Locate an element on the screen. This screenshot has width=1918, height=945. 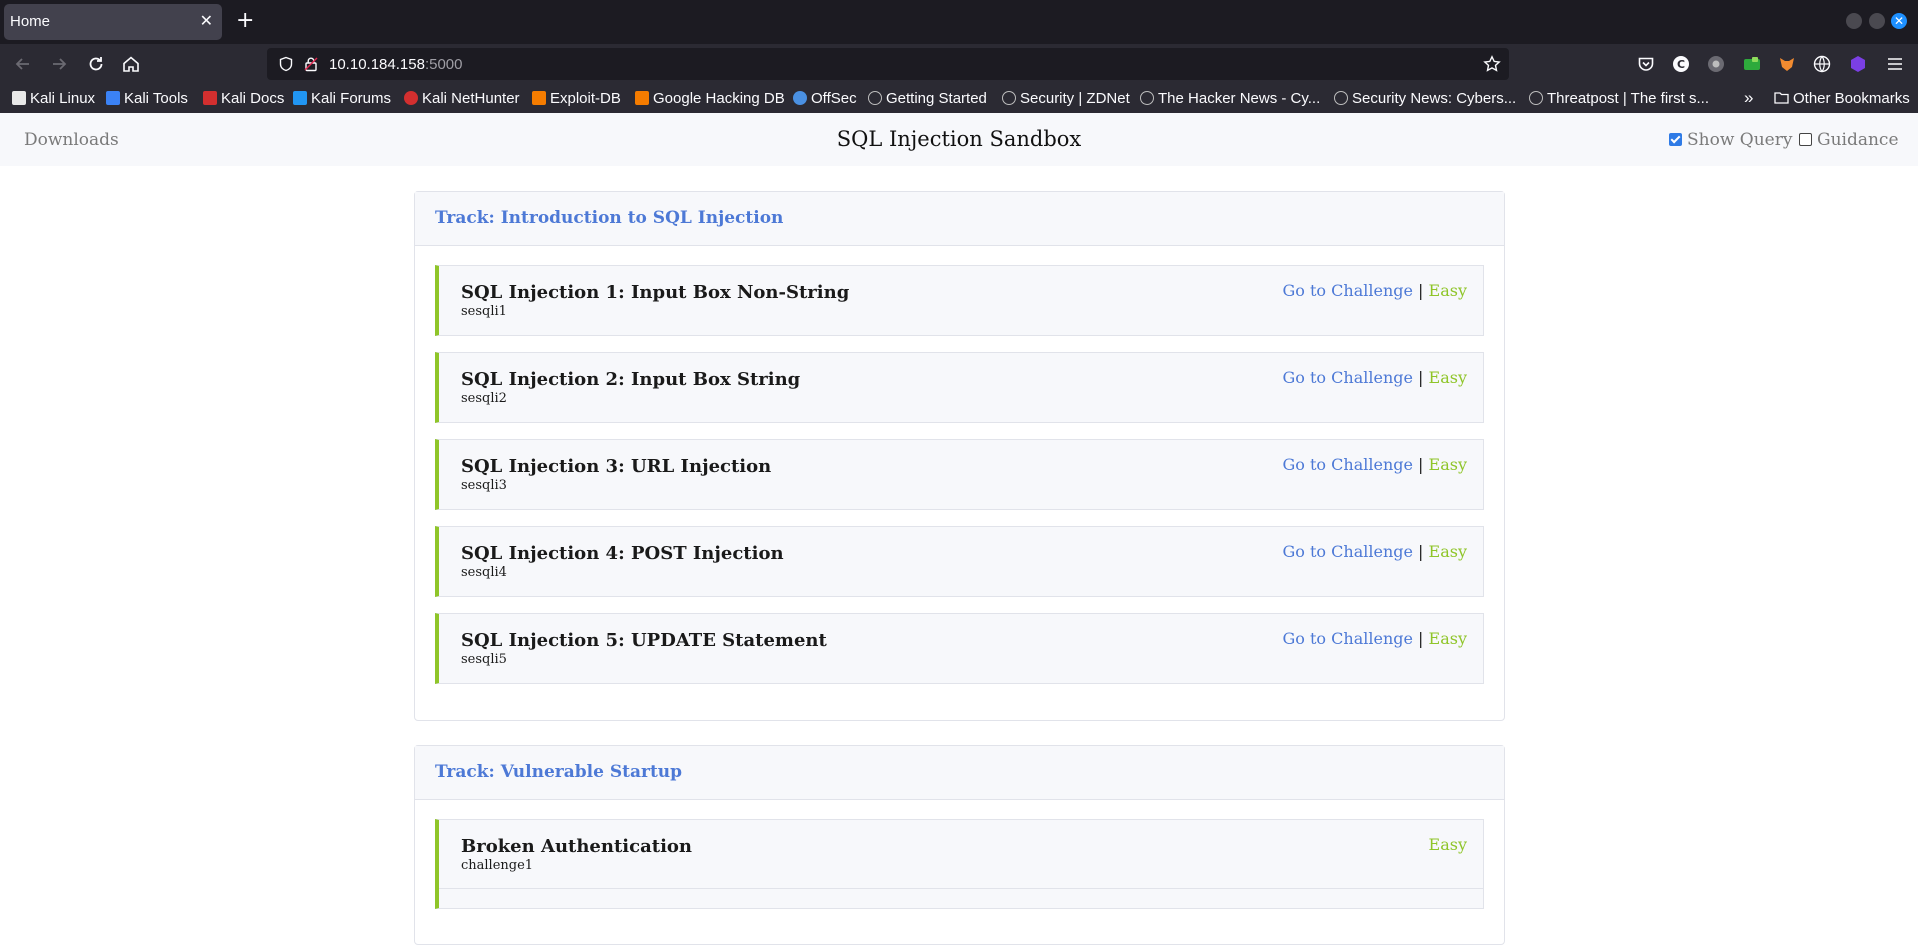
bookmark-label: Security | ZDNet is located at coordinates (1075, 98).